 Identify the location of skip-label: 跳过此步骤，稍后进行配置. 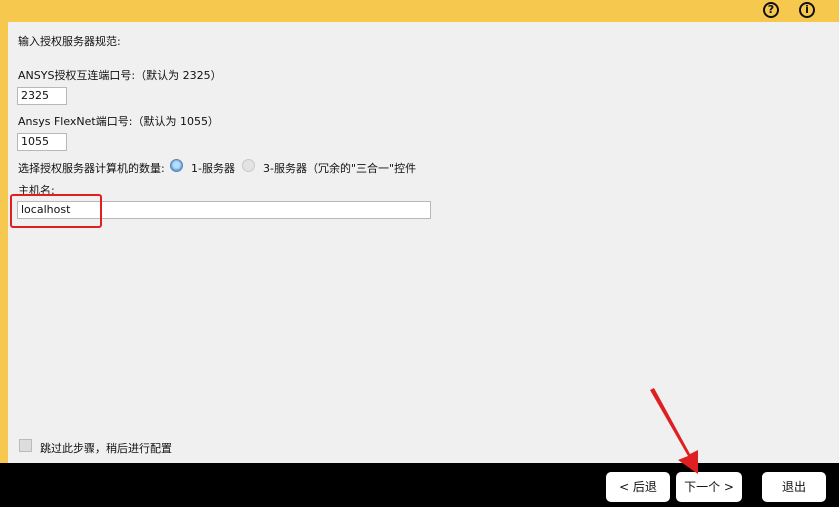
(106, 448).